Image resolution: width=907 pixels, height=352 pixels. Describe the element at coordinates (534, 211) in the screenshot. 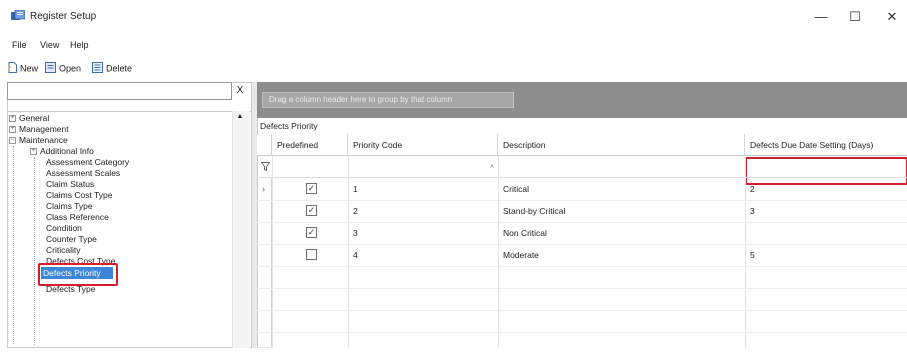

I see `description-cell: Stand-by Critical` at that location.